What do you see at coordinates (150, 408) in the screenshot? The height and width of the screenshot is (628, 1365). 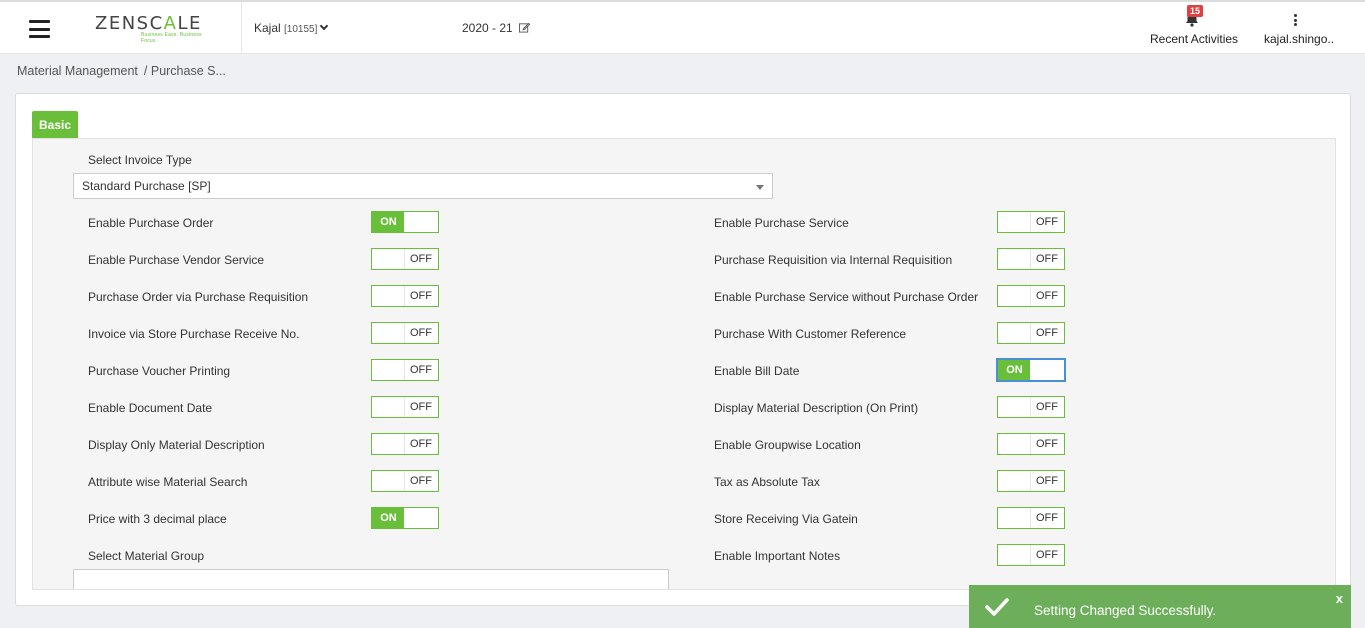 I see `setting-label: Enable Document Date` at bounding box center [150, 408].